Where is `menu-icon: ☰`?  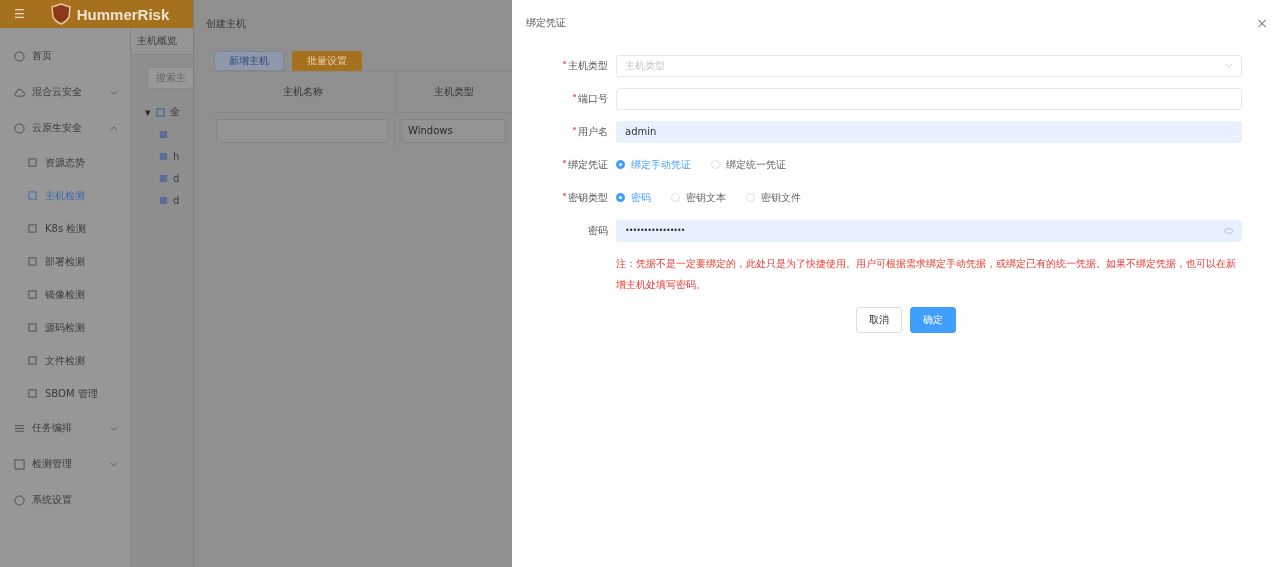 menu-icon: ☰ is located at coordinates (19, 14).